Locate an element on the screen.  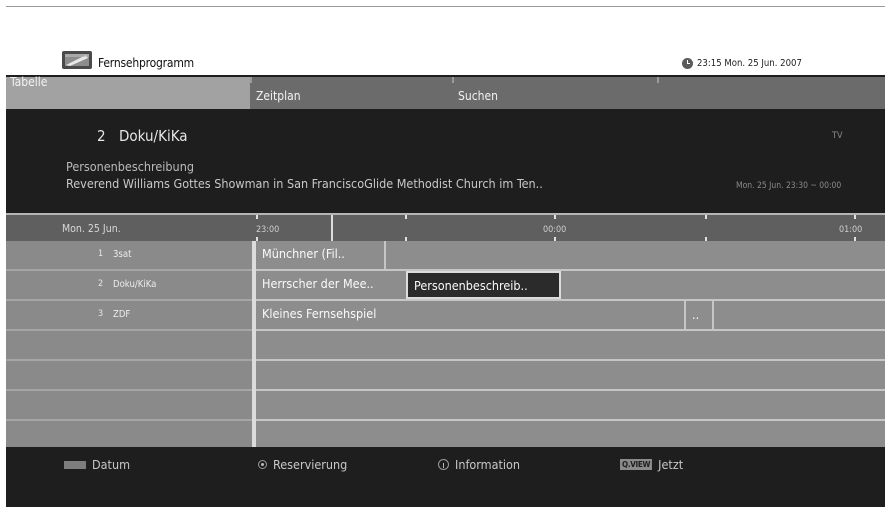
channel-name: 3sat is located at coordinates (122, 254).